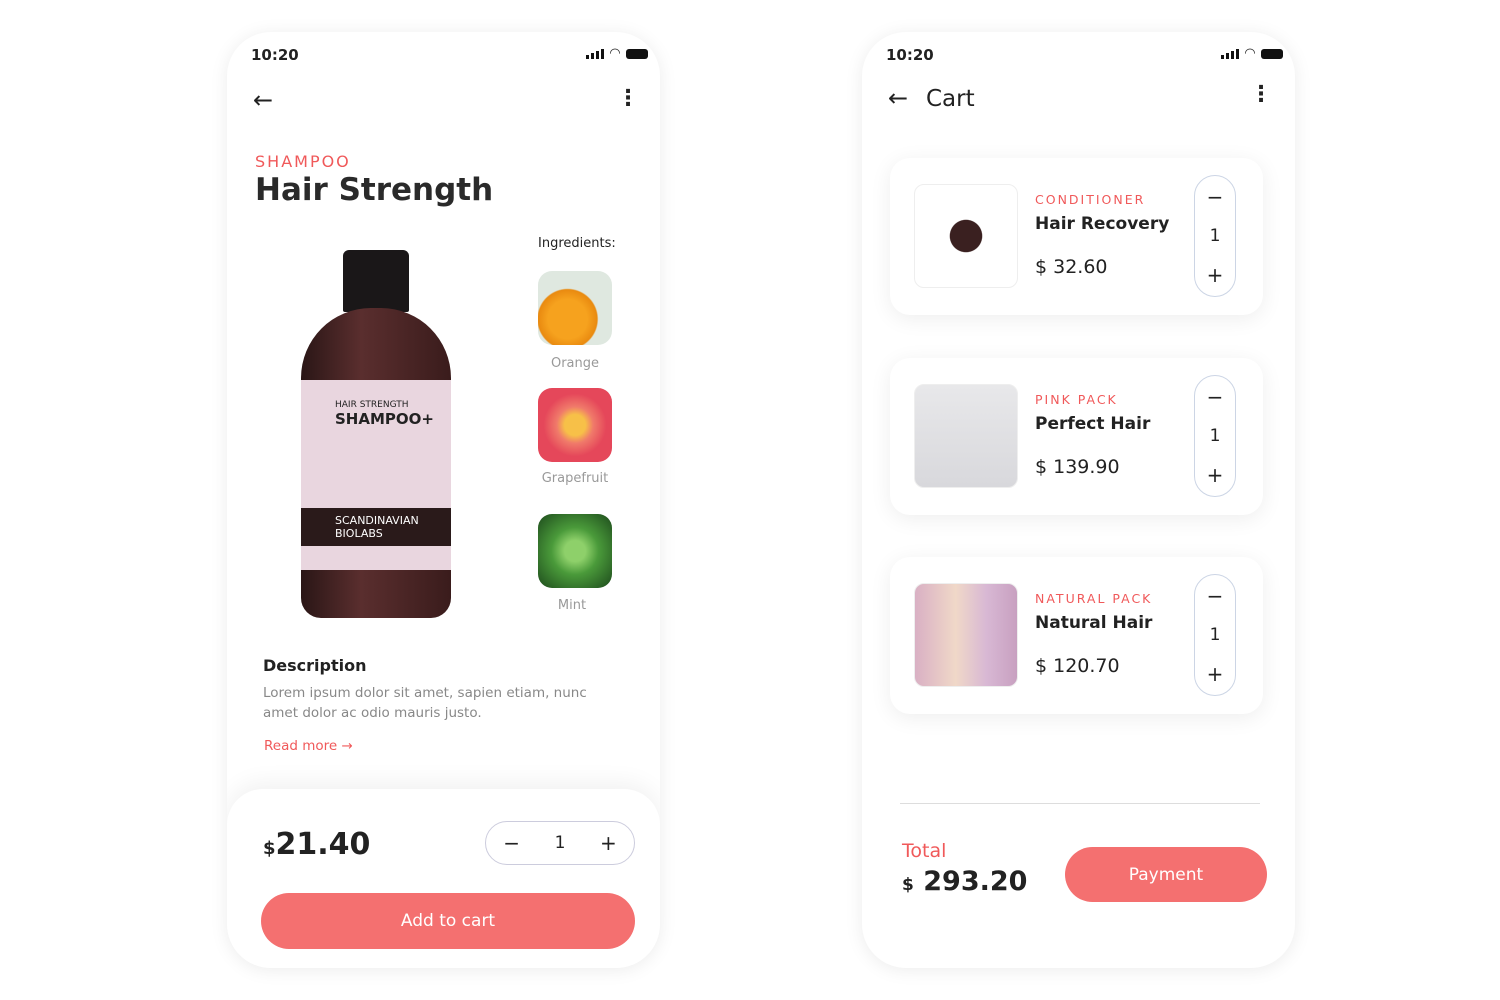 The width and height of the screenshot is (1500, 1000). I want to click on cart-title: Cart, so click(950, 99).